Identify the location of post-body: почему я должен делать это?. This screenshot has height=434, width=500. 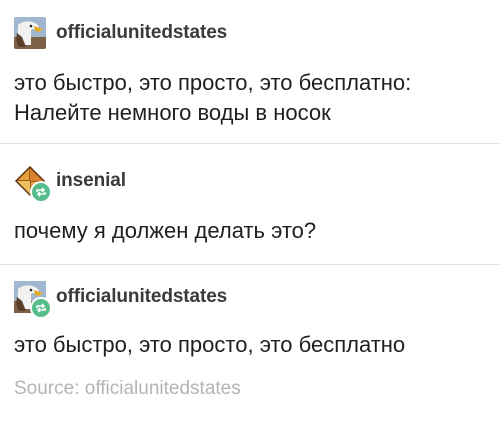
(165, 231).